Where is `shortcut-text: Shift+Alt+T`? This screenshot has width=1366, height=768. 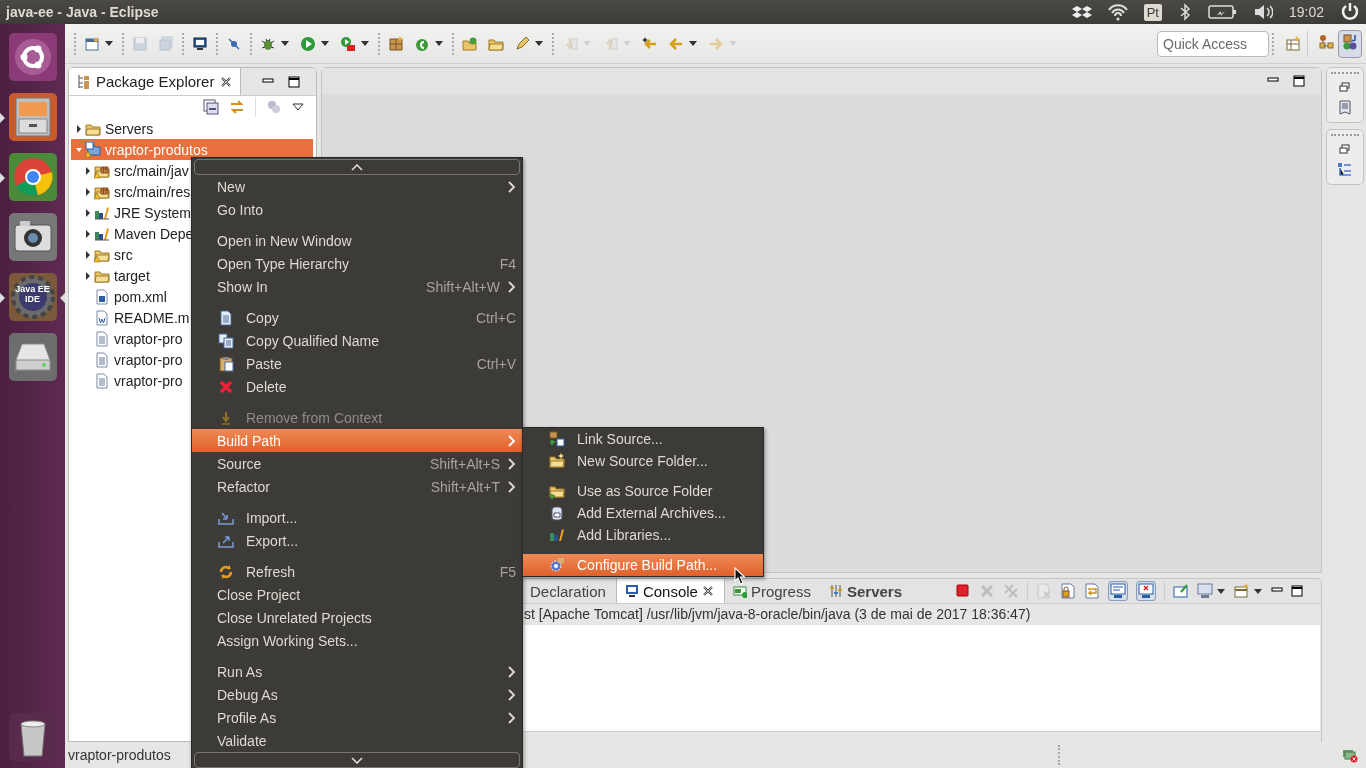 shortcut-text: Shift+Alt+T is located at coordinates (464, 486).